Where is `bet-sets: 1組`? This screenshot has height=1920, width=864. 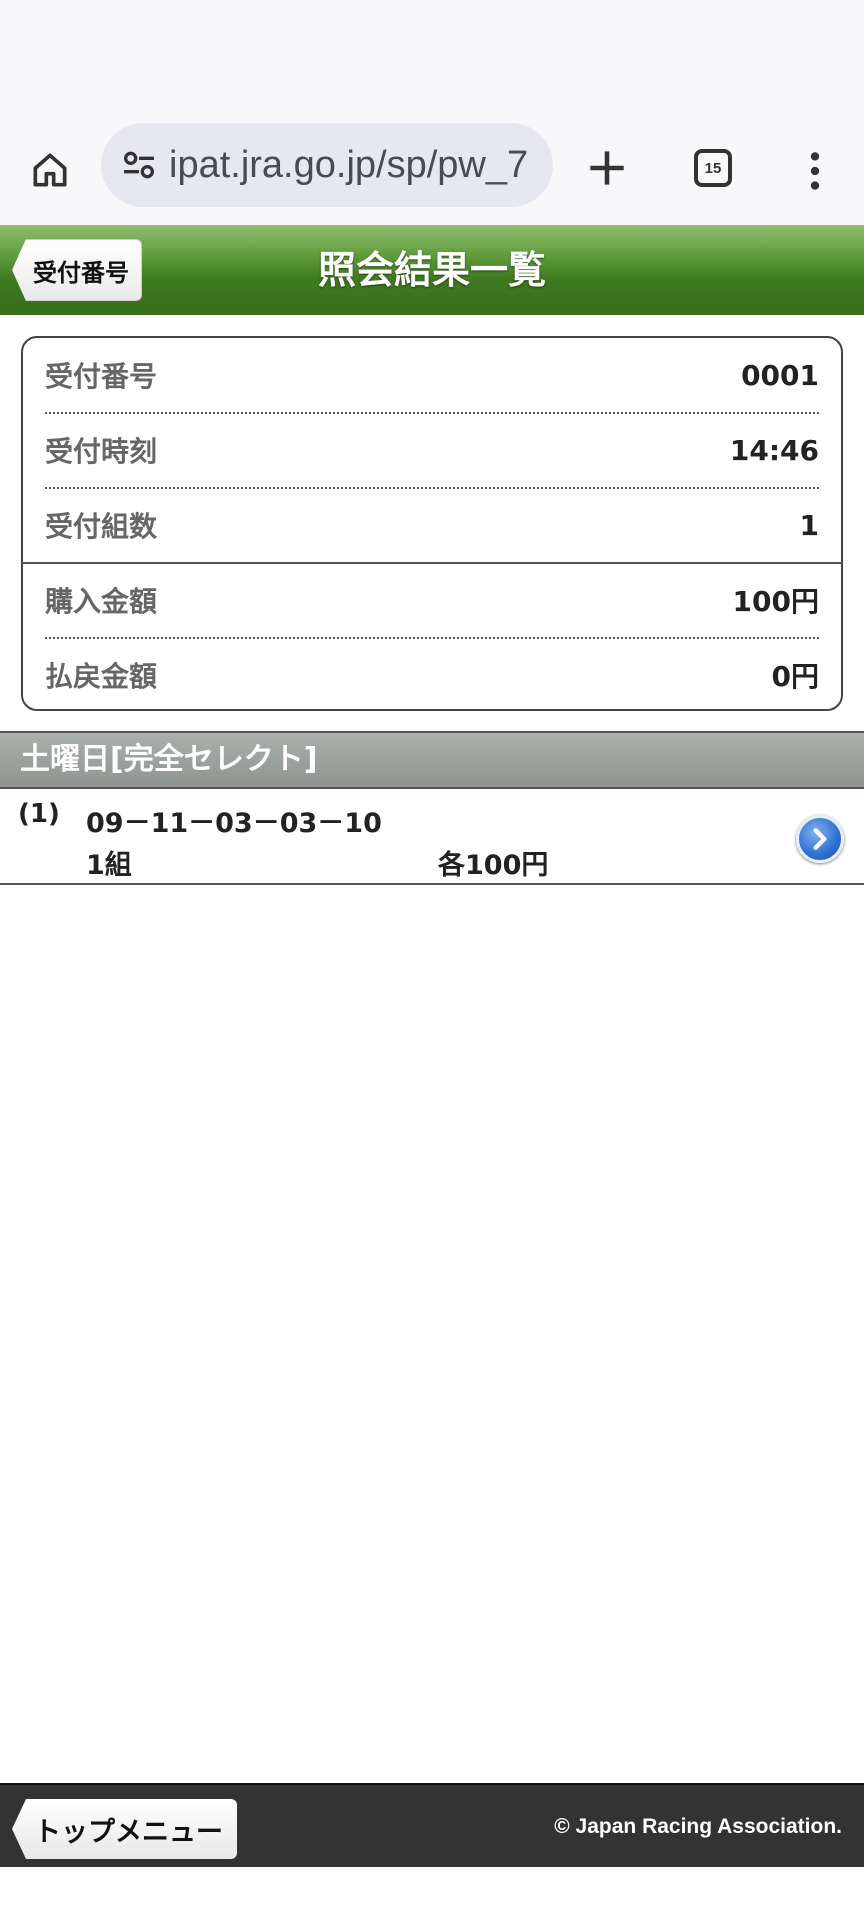
bet-sets: 1組 is located at coordinates (109, 865).